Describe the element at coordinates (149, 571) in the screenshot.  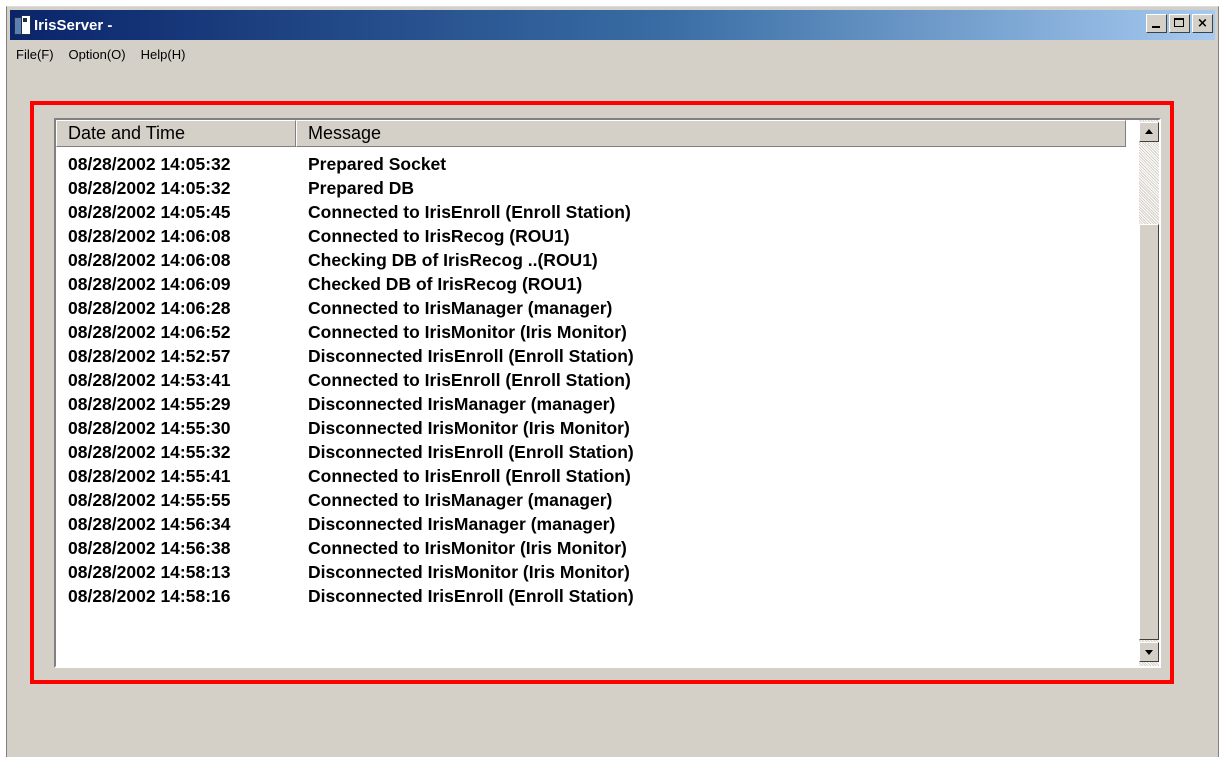
I see `log-date-cell: 08/28/2002 14:58:13` at that location.